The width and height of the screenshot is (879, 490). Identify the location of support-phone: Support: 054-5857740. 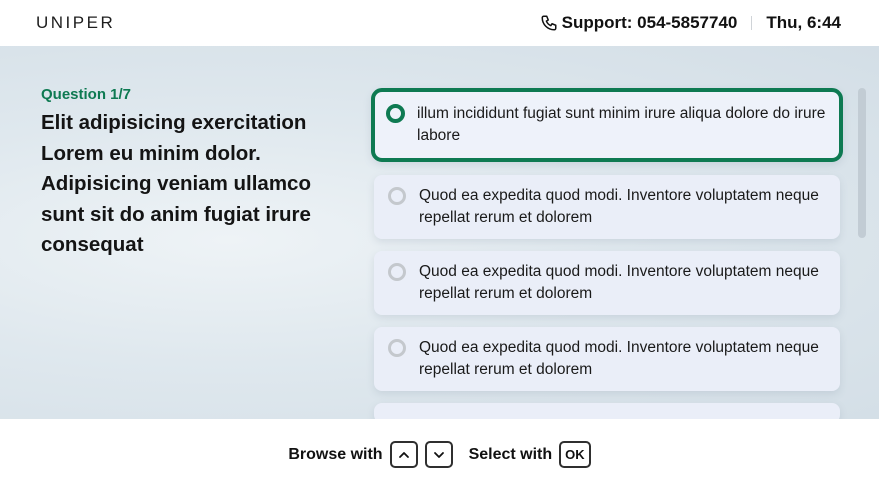
(649, 22).